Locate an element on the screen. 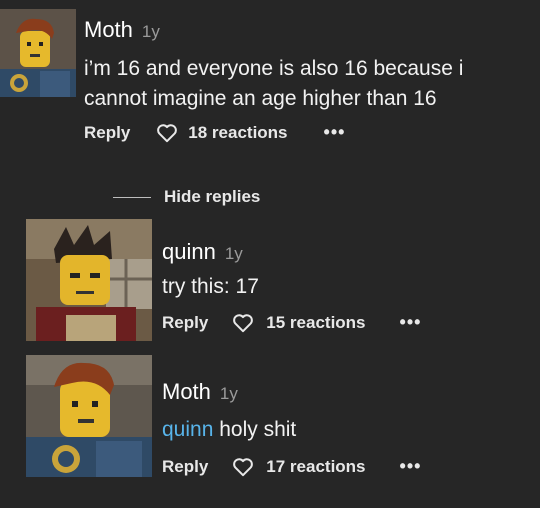  comment-text-line: cannot imagine an age higher than 16 is located at coordinates (260, 98).